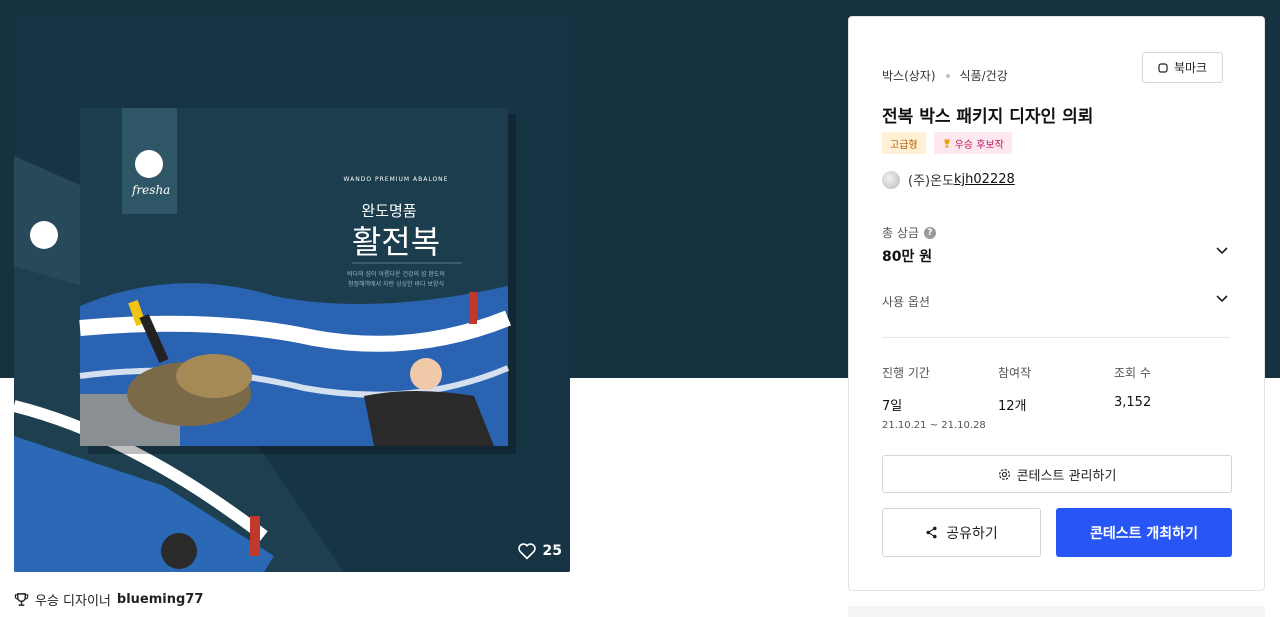 This screenshot has width=1280, height=617. I want to click on stat-date-range: 21.10.21 ~ 21.10.28, so click(934, 425).